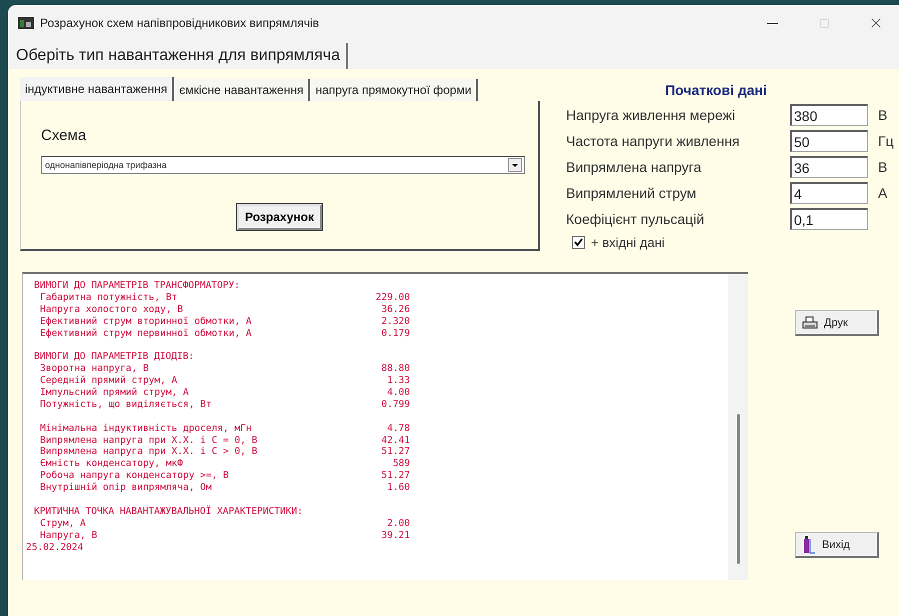  What do you see at coordinates (886, 141) in the screenshot?
I see `unit-label: Гц` at bounding box center [886, 141].